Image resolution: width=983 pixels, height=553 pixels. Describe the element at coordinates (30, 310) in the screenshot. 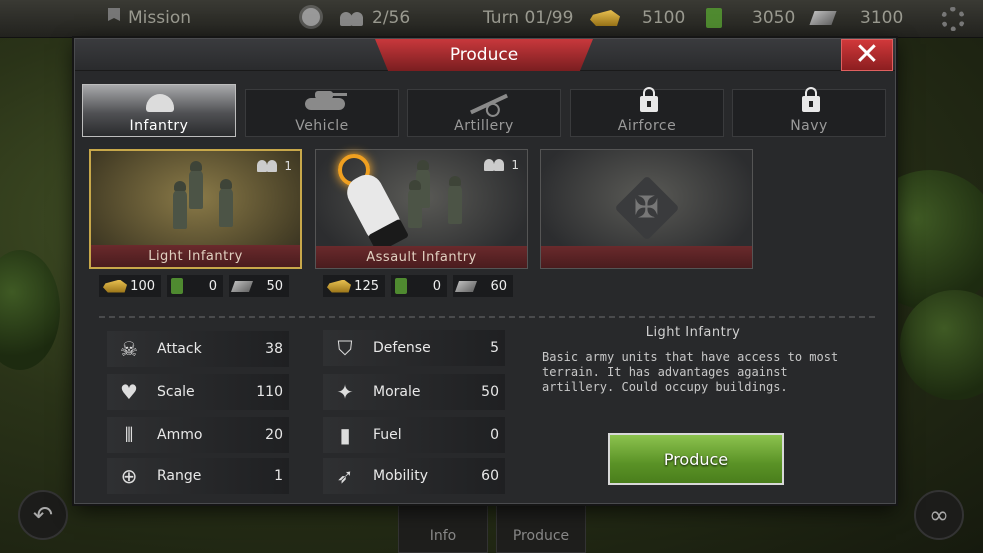

I see `background-tree` at that location.